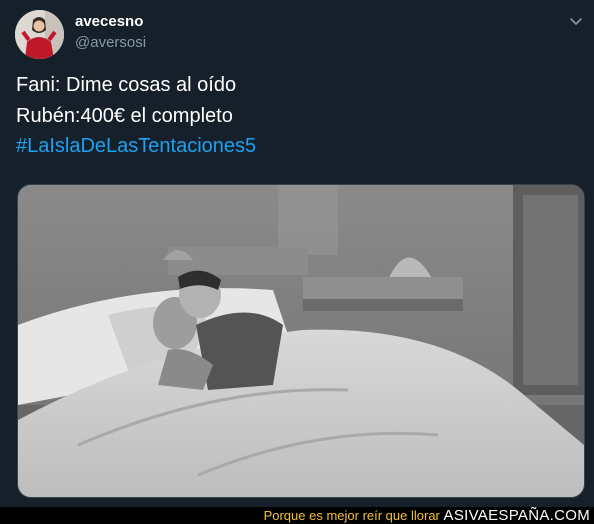 The width and height of the screenshot is (594, 524). I want to click on tweet-text-line: Fani: Dime cosas al oído, so click(126, 85).